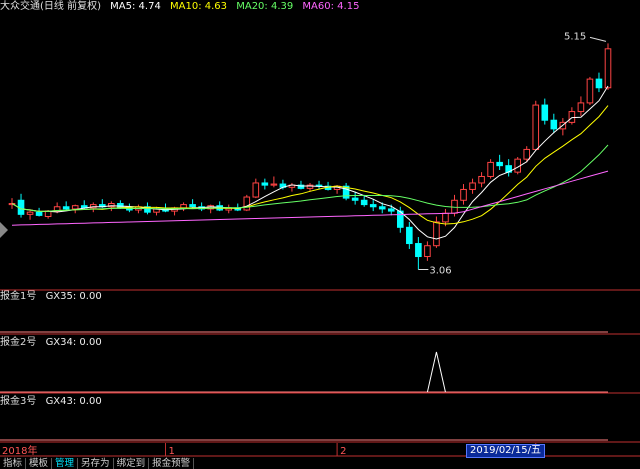  I want to click on indicator-2-spike, so click(436, 372).